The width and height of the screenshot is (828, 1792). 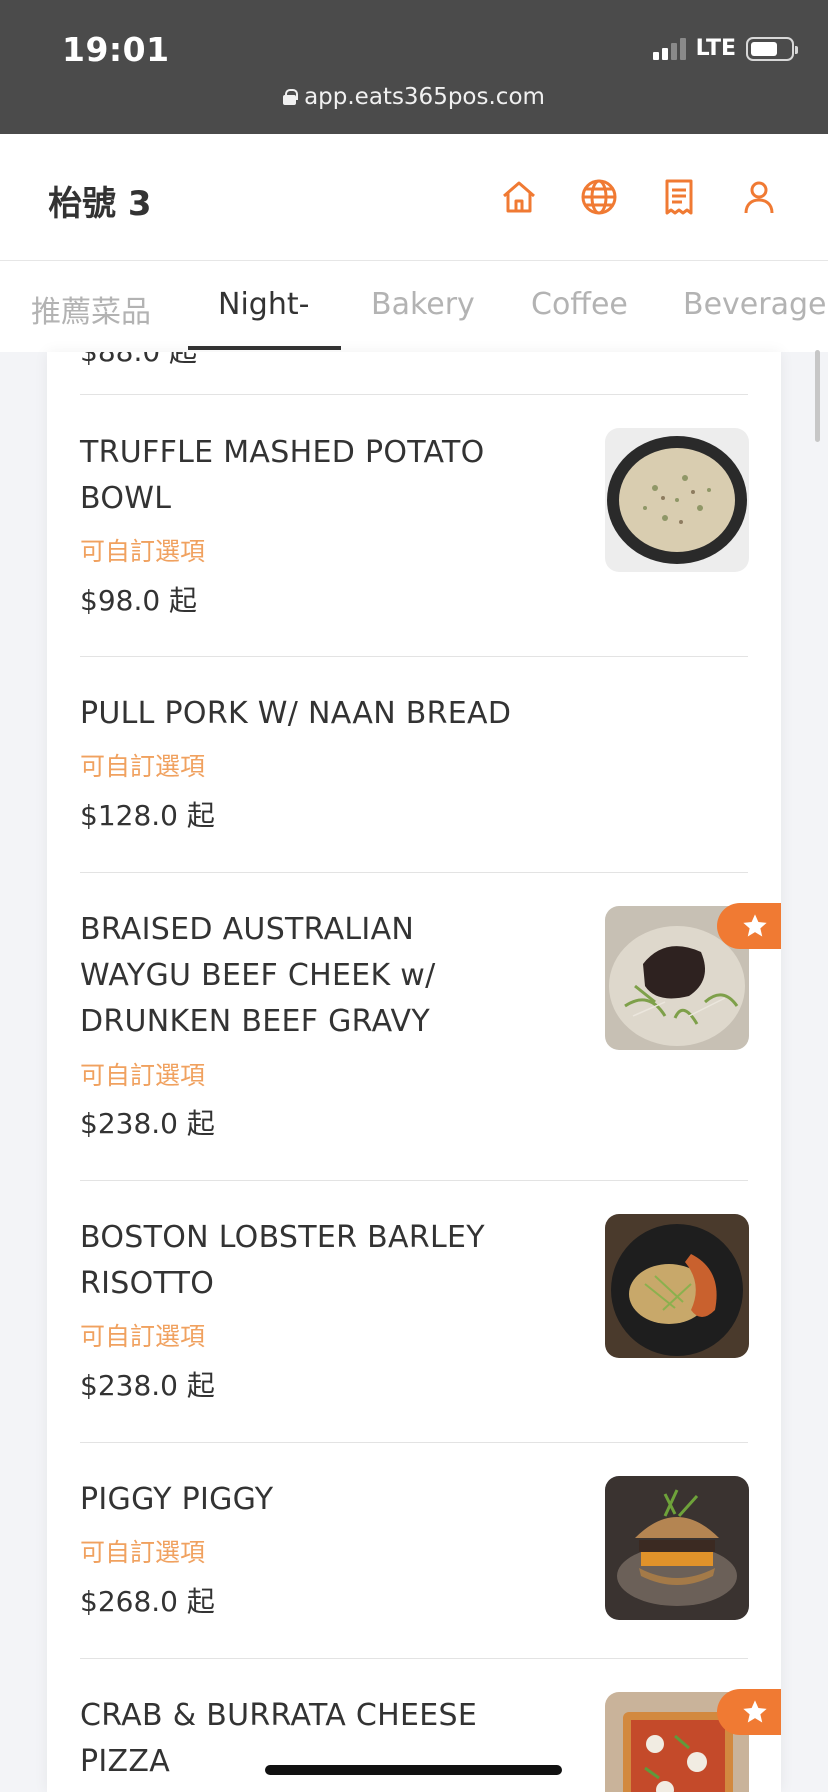 What do you see at coordinates (139, 600) in the screenshot?
I see `item-price: $98.0 起` at bounding box center [139, 600].